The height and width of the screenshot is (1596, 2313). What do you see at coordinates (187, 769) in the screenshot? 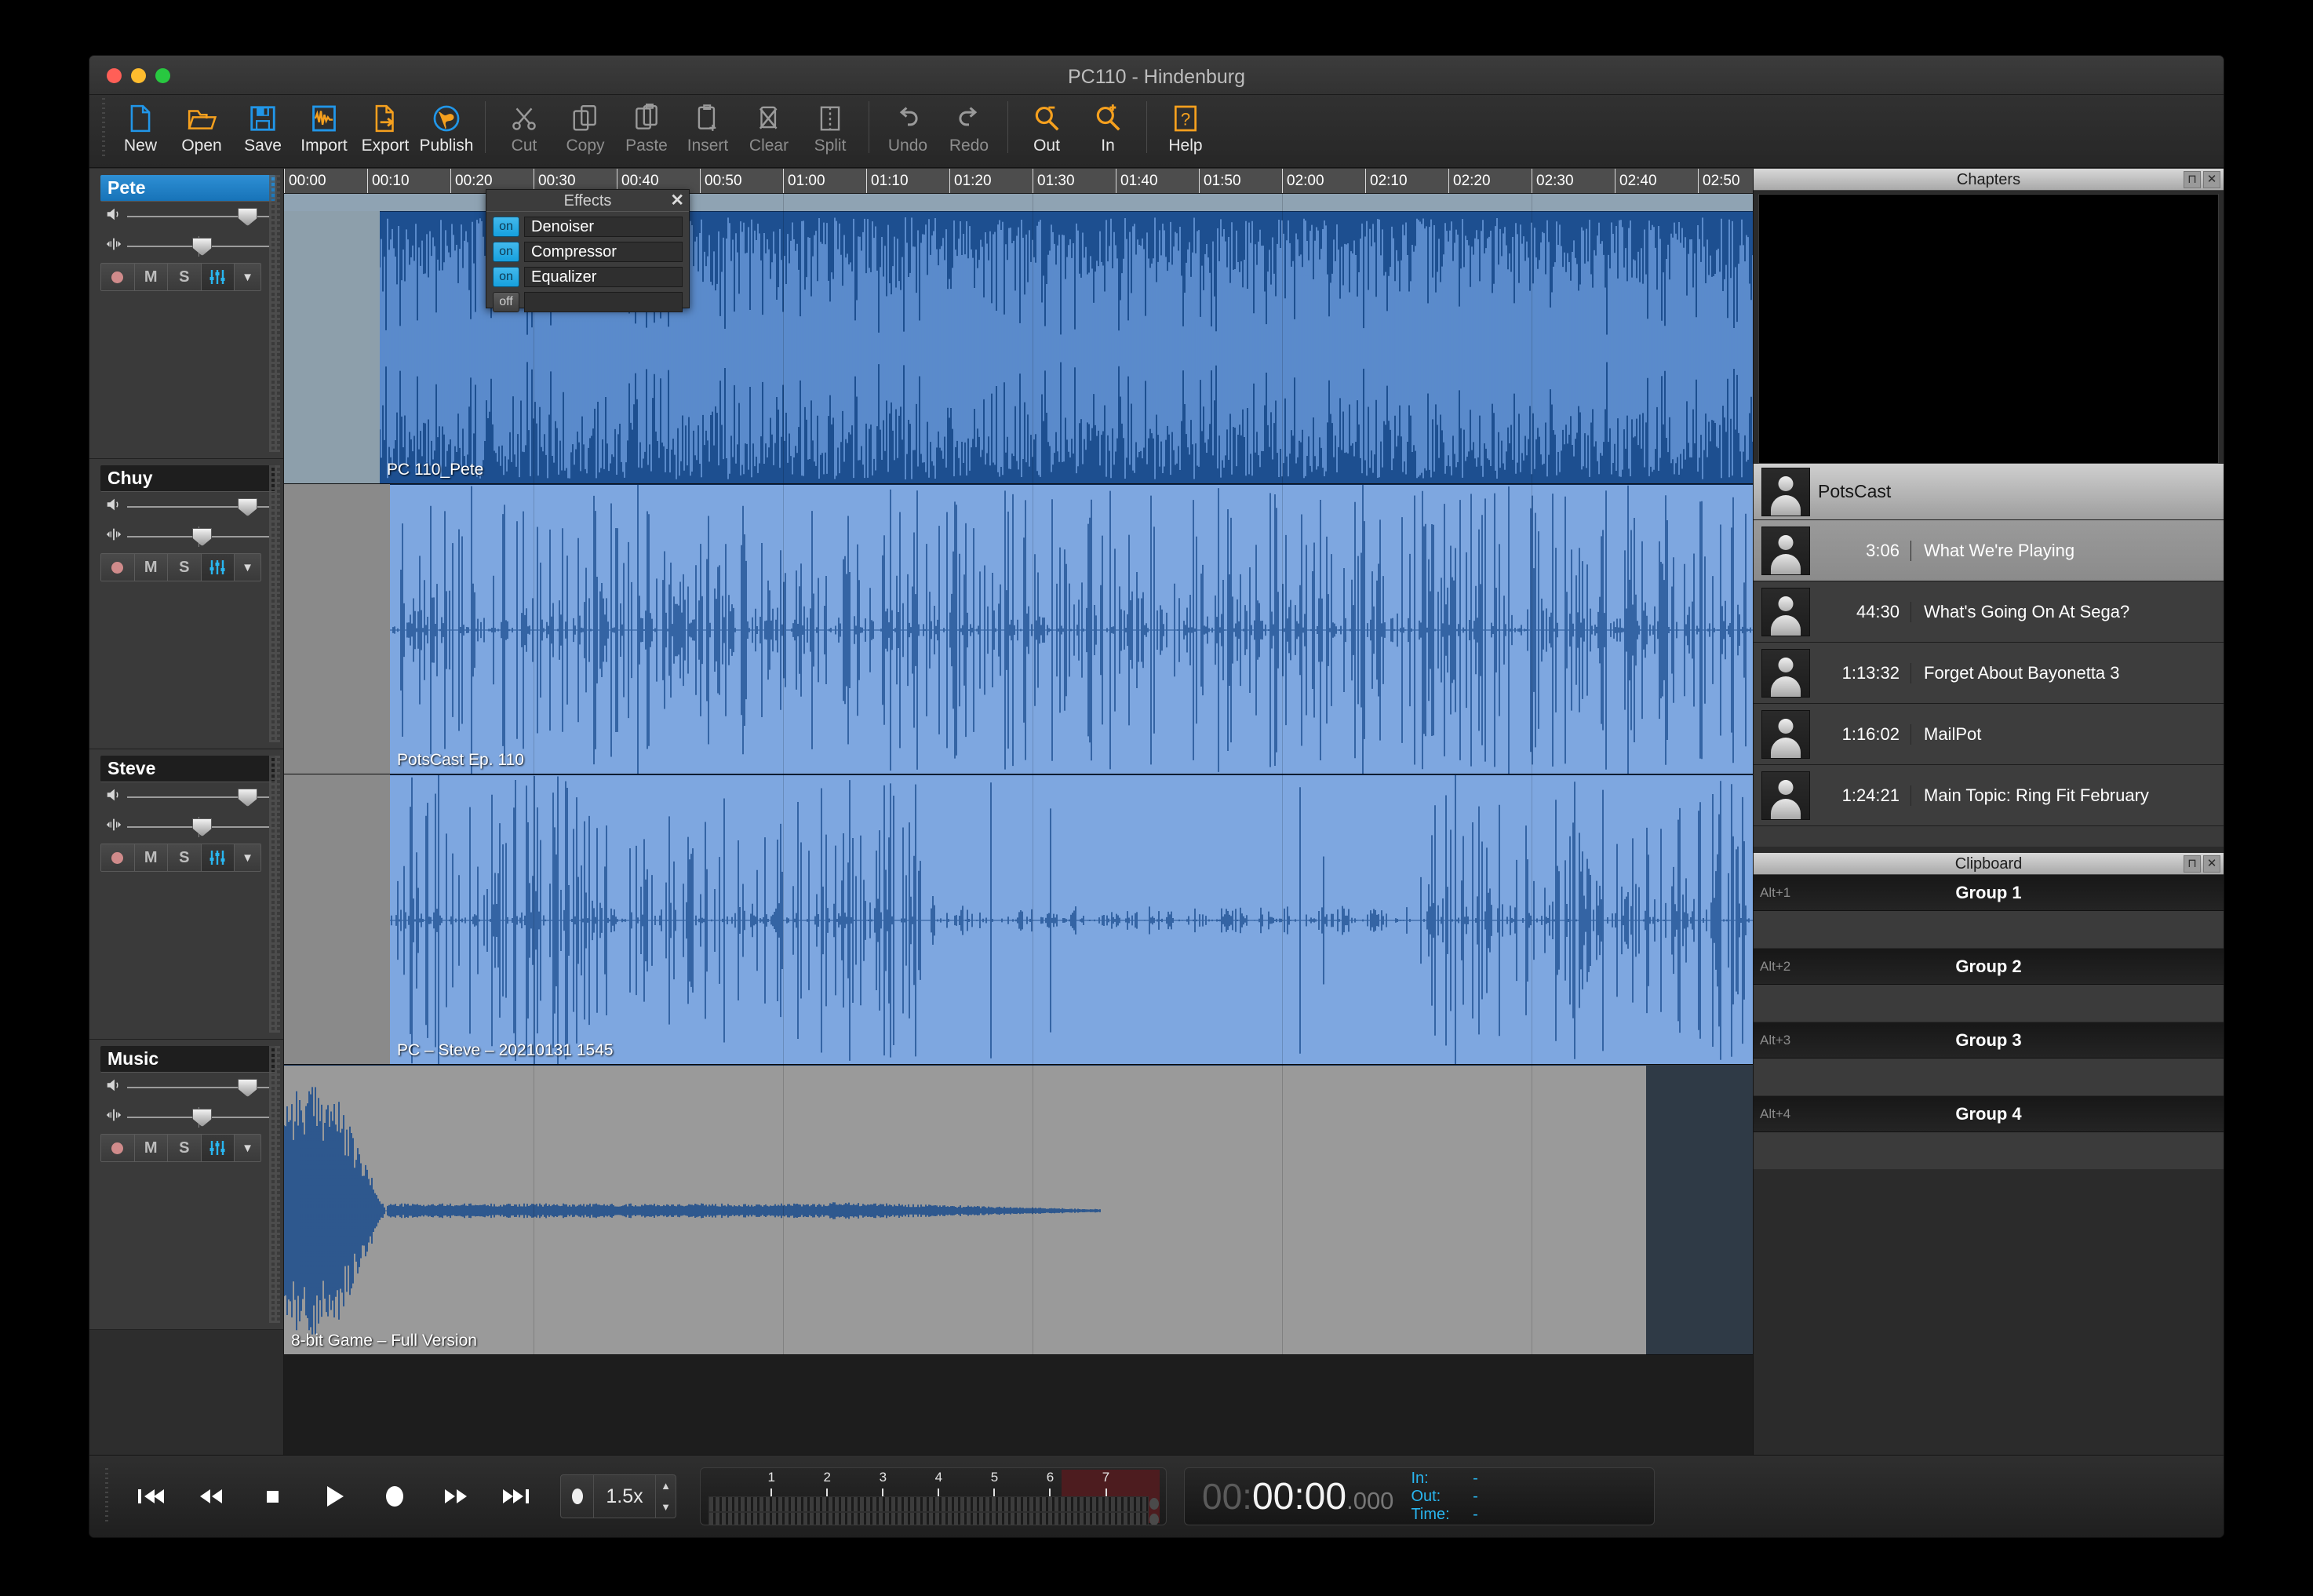
I see `track-name-field: Steve` at bounding box center [187, 769].